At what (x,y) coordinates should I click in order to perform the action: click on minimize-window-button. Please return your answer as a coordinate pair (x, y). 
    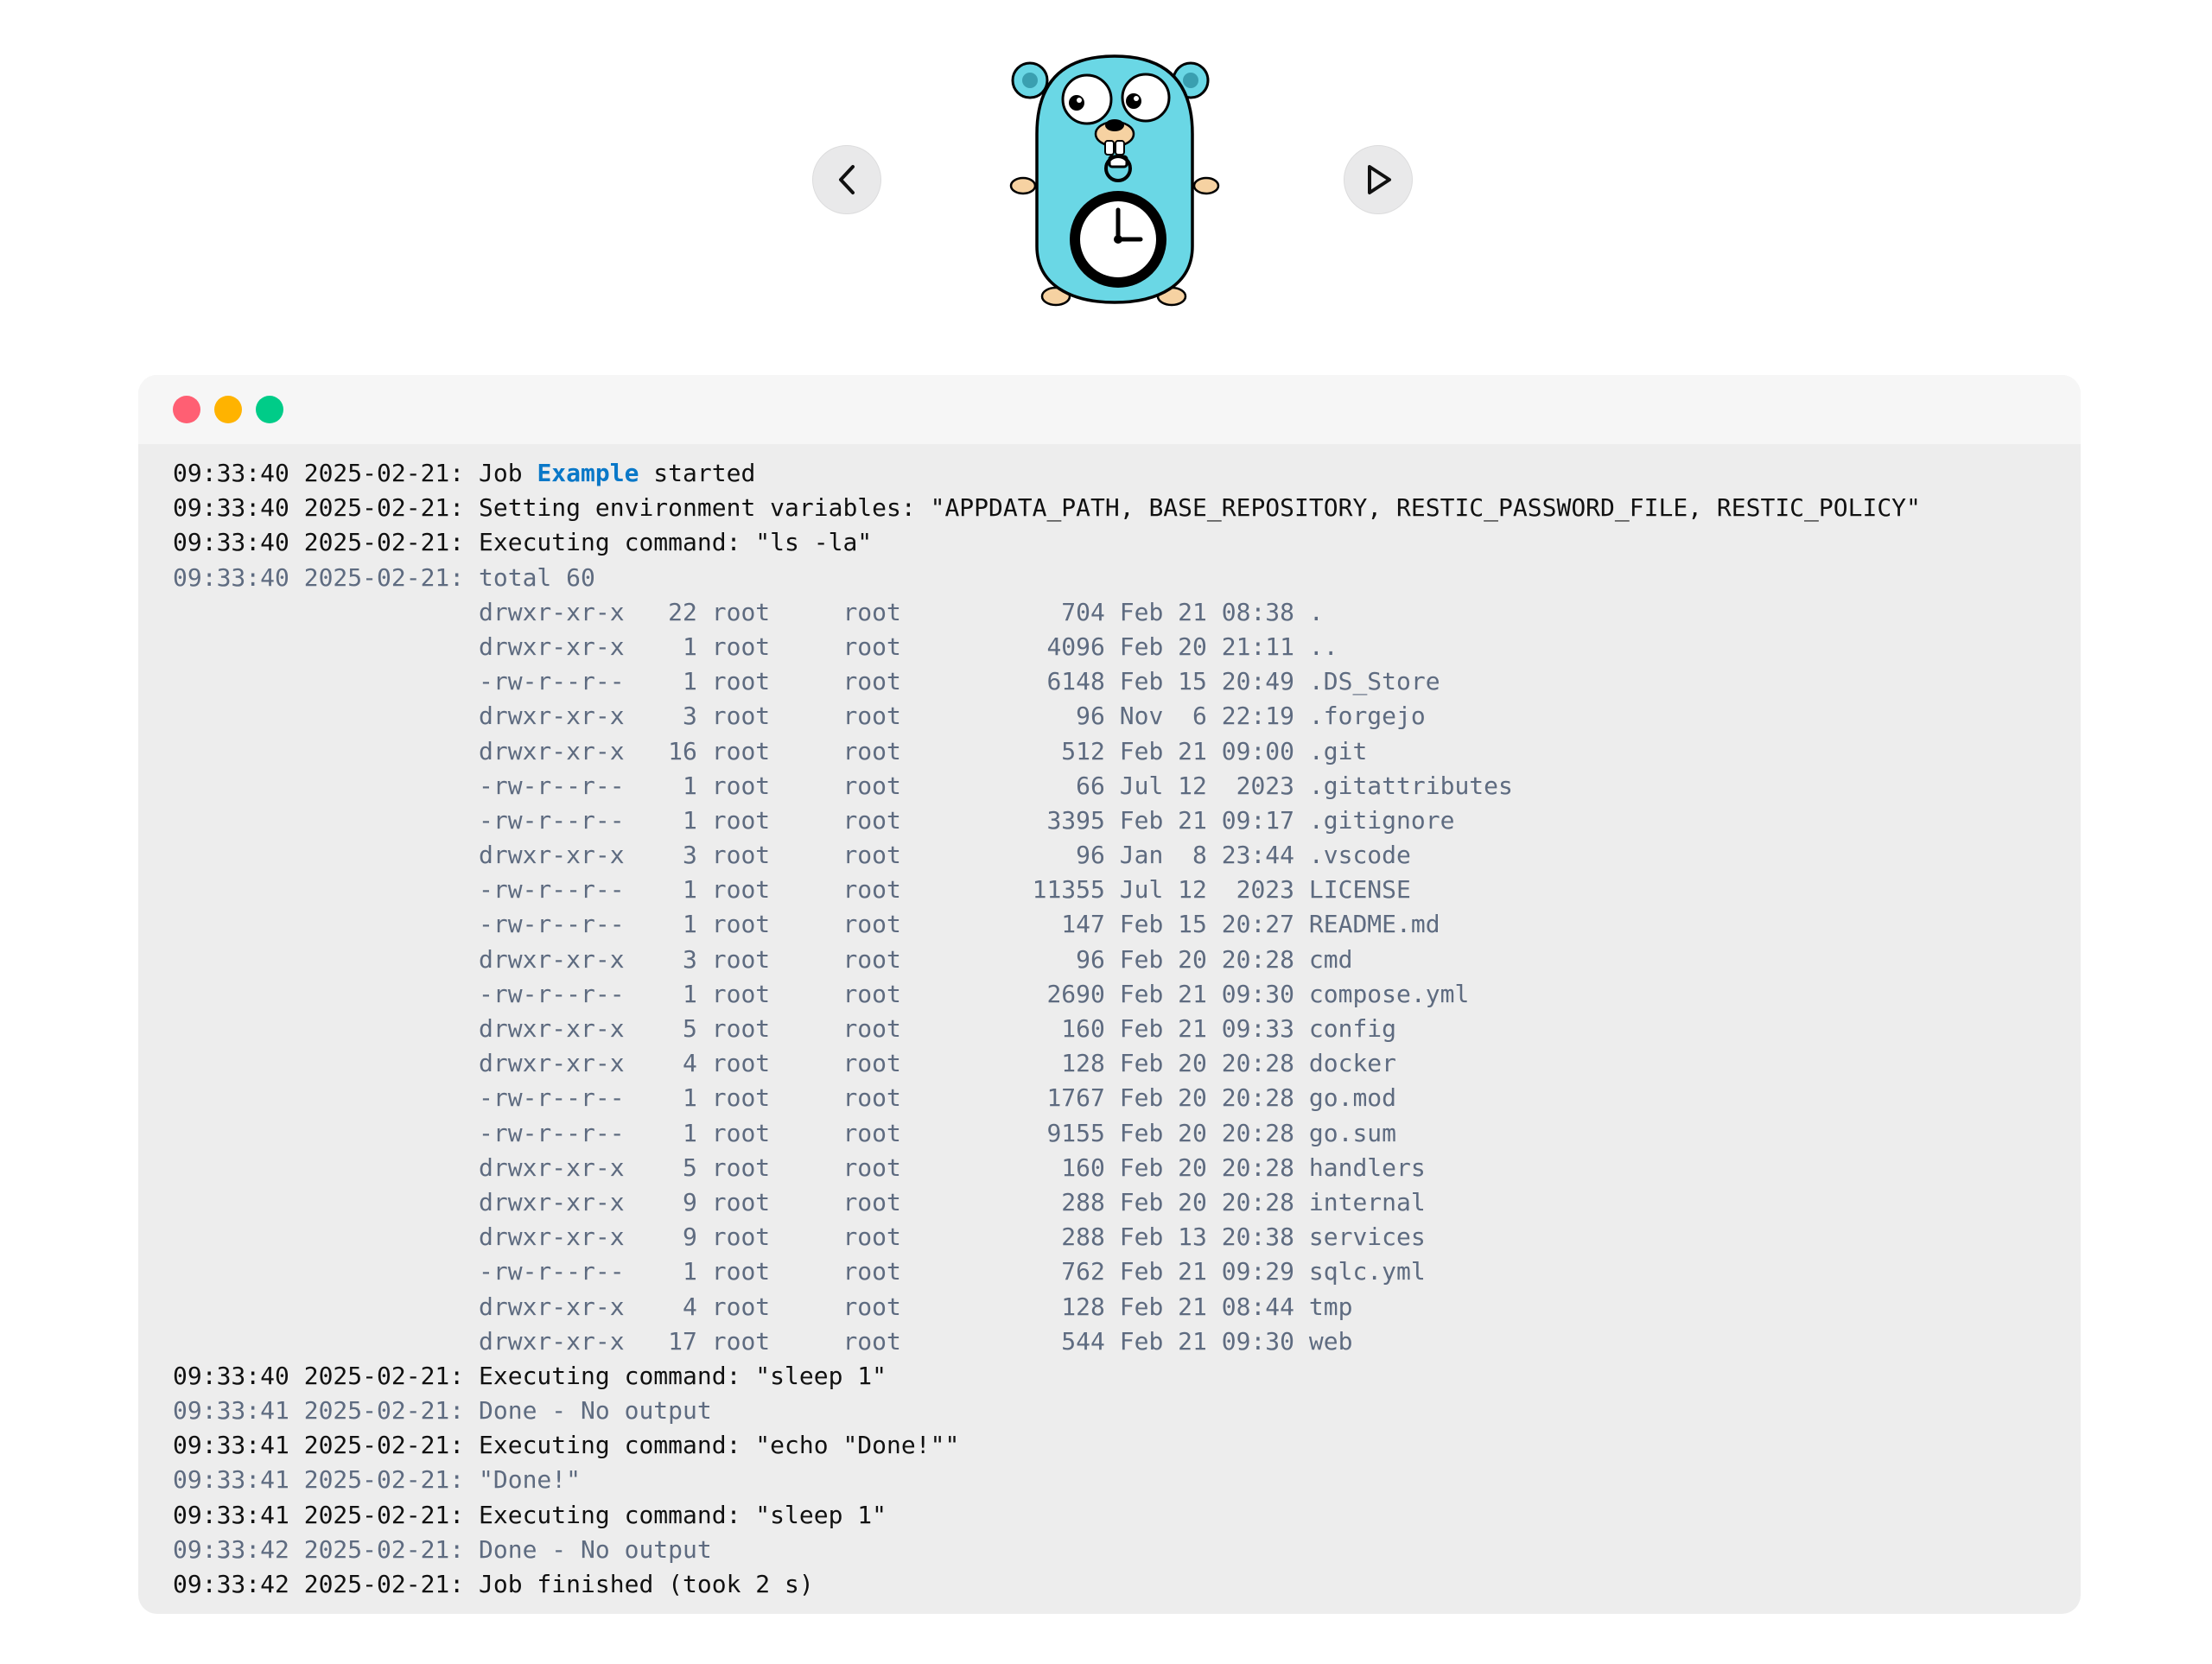
    Looking at the image, I should click on (228, 409).